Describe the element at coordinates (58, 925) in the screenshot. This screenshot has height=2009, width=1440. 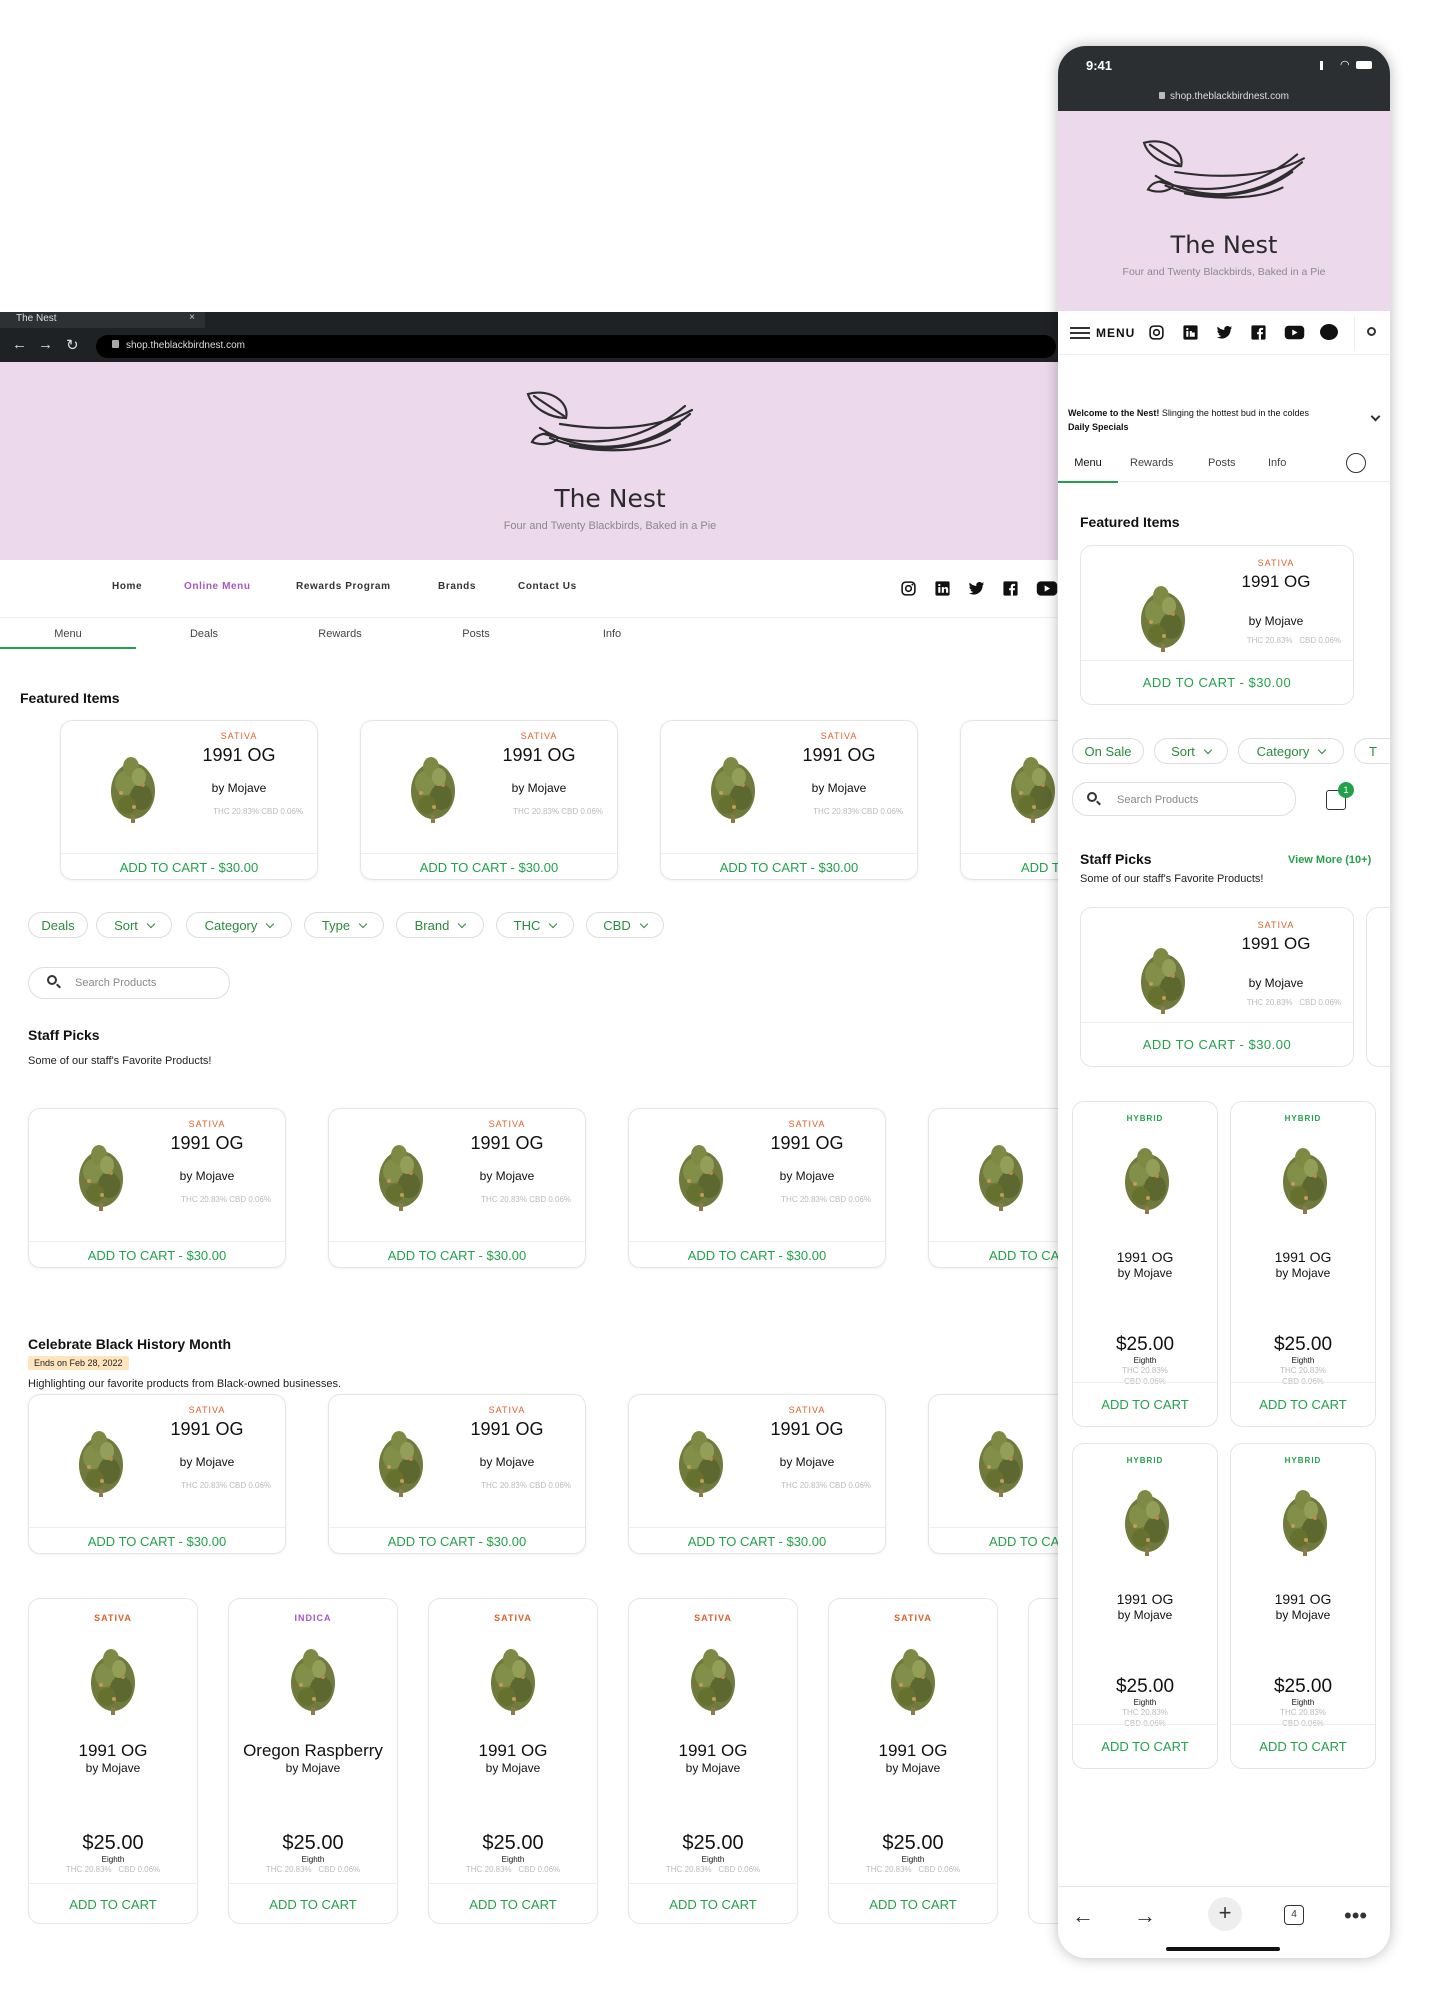
I see `filter-deals: Deals` at that location.